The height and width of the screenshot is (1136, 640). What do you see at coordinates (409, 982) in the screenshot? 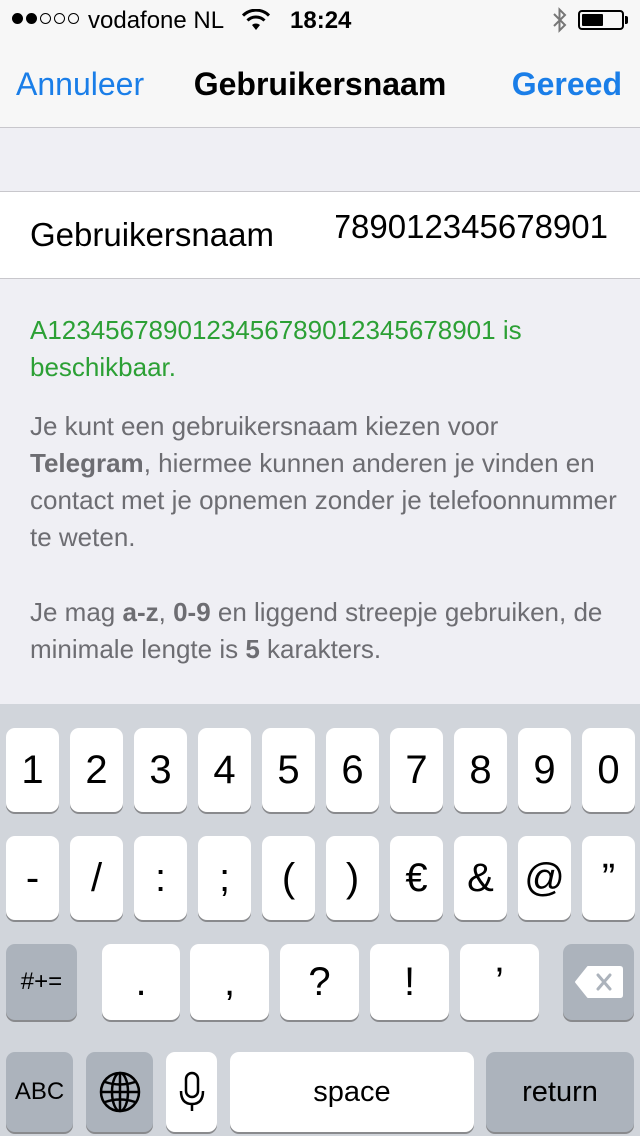
I see `key-exclamation: !` at bounding box center [409, 982].